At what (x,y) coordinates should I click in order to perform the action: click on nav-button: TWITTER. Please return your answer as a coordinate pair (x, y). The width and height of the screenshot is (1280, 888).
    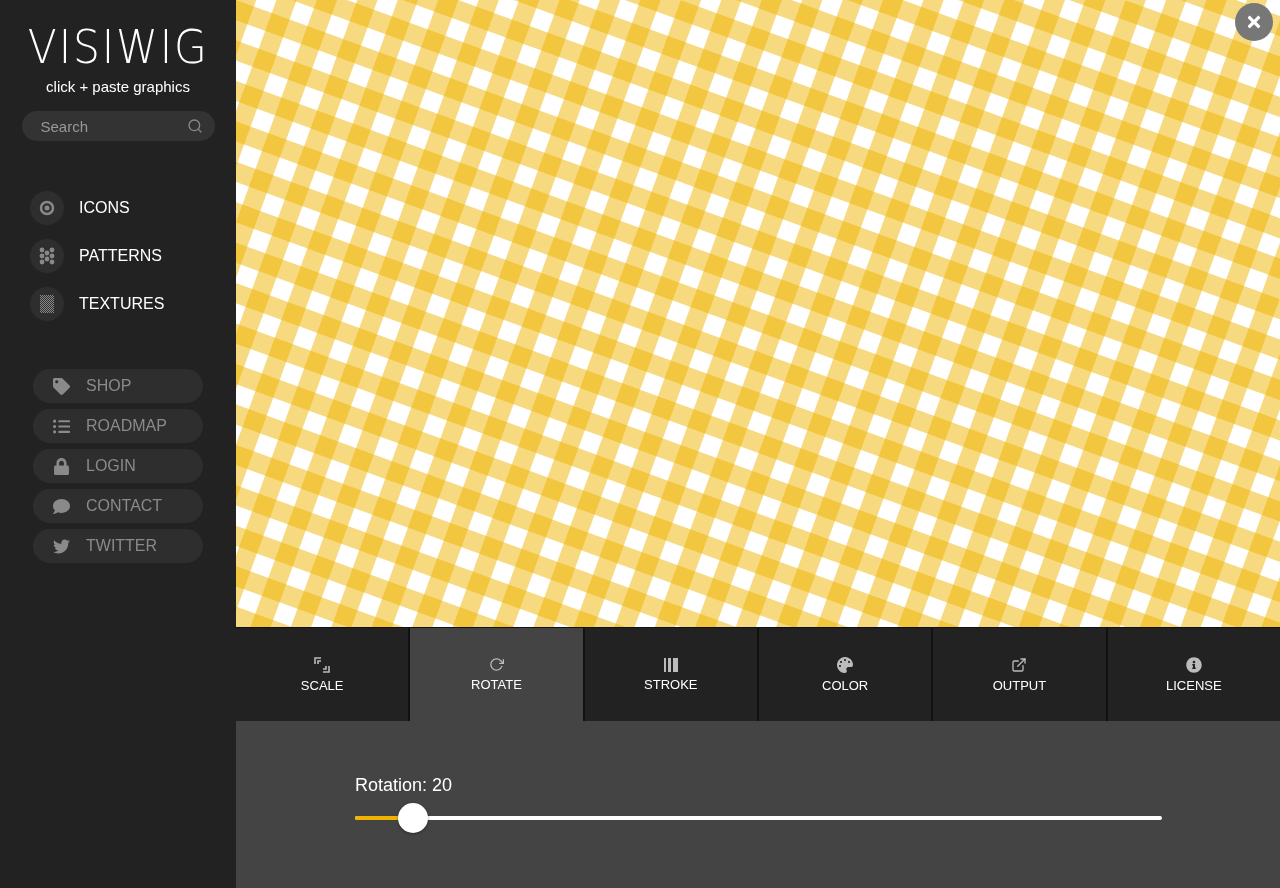
    Looking at the image, I should click on (118, 546).